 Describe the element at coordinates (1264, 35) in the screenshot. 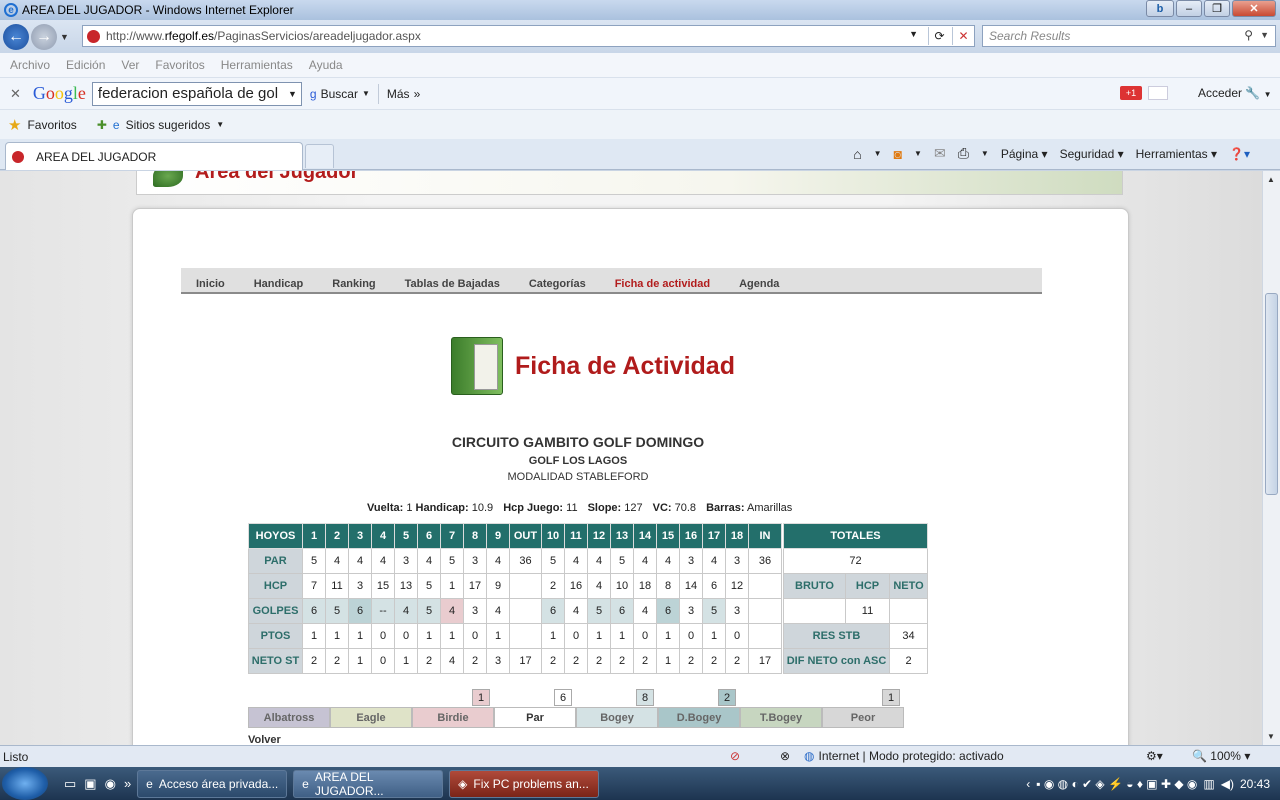

I see `search-dropdown-icon: ▼` at that location.